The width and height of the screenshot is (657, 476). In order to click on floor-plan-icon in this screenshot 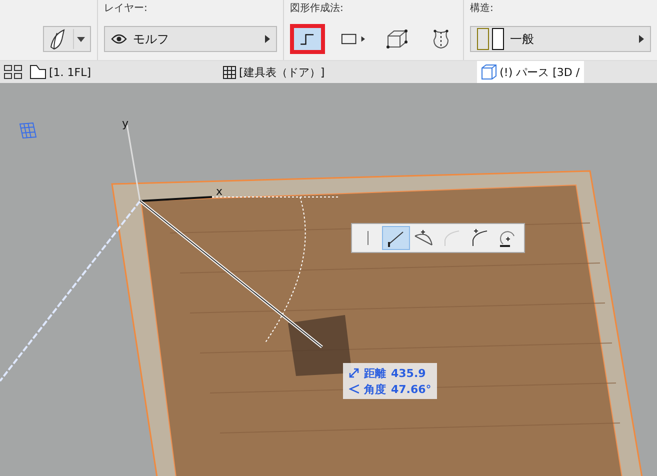, I will do `click(38, 72)`.